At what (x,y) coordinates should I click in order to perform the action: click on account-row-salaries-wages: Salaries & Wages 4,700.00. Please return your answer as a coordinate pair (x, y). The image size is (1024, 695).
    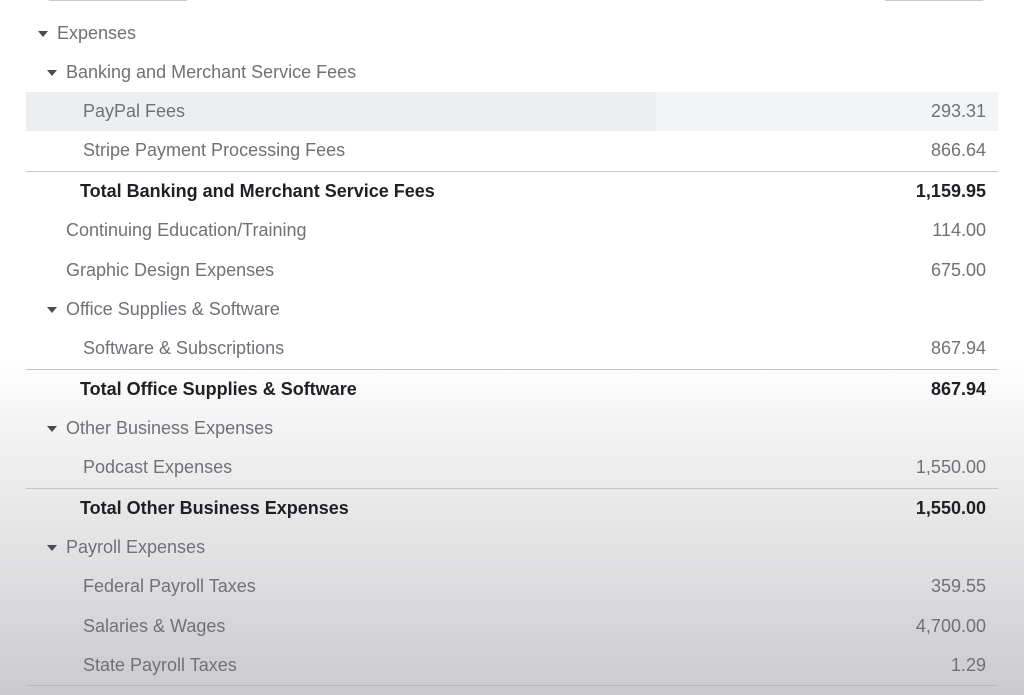
    Looking at the image, I should click on (512, 626).